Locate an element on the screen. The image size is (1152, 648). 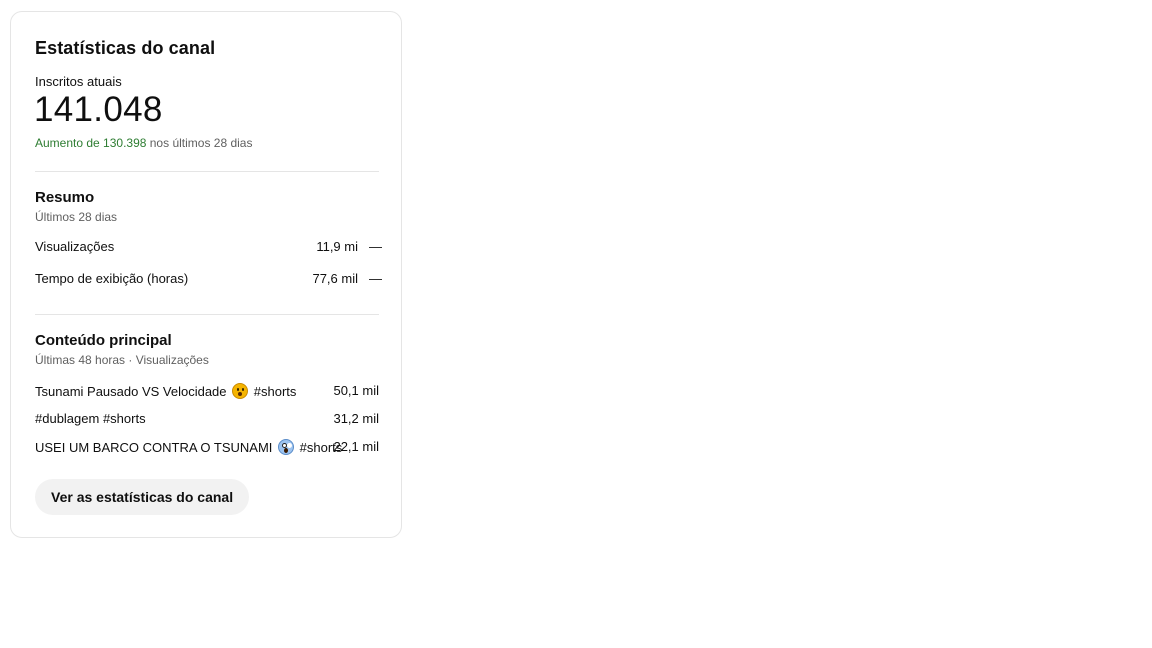
metric-label: Tempo de exibição (horas) is located at coordinates (112, 278).